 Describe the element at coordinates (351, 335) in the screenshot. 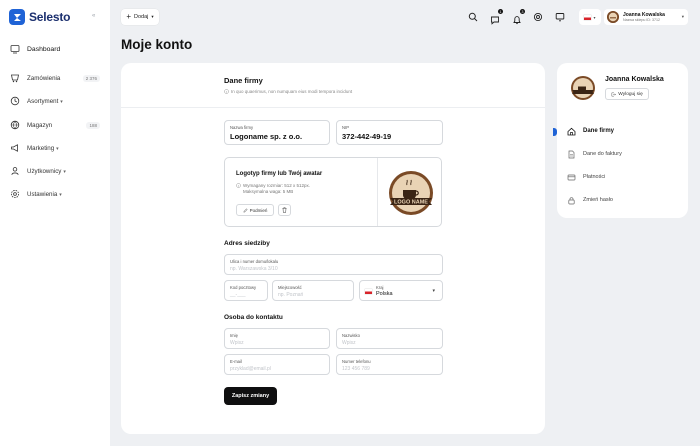

I see `field-label: Nazwisko` at that location.